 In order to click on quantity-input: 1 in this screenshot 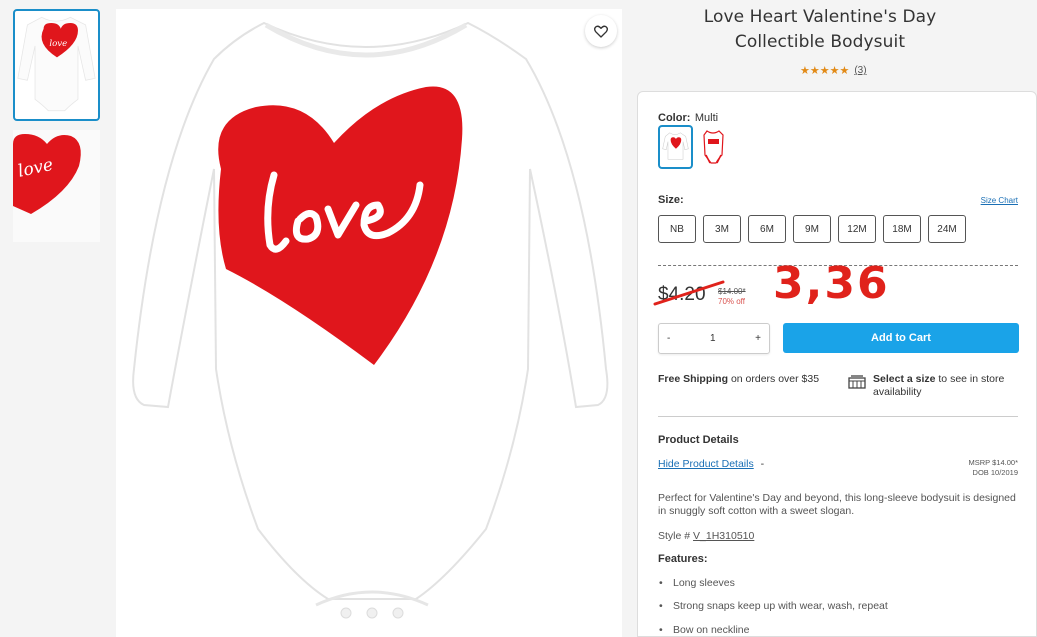, I will do `click(713, 338)`.